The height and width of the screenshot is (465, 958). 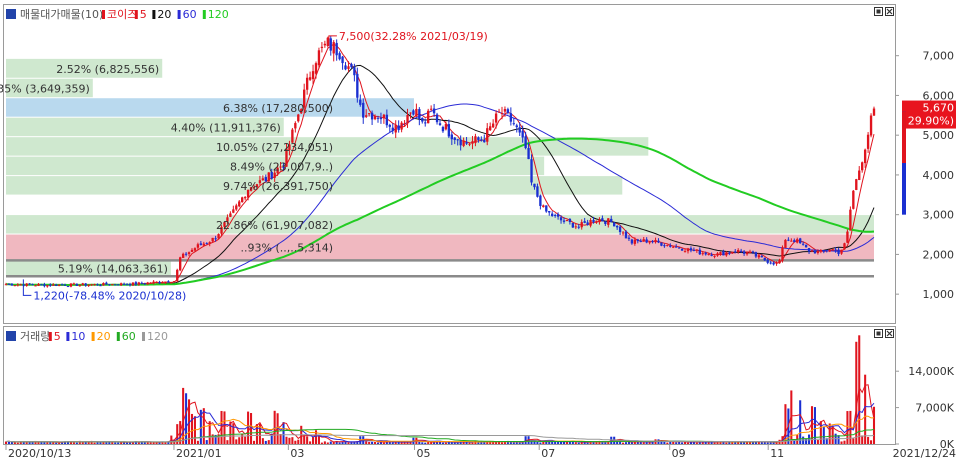 I want to click on legend-series-label: 20, so click(x=164, y=14).